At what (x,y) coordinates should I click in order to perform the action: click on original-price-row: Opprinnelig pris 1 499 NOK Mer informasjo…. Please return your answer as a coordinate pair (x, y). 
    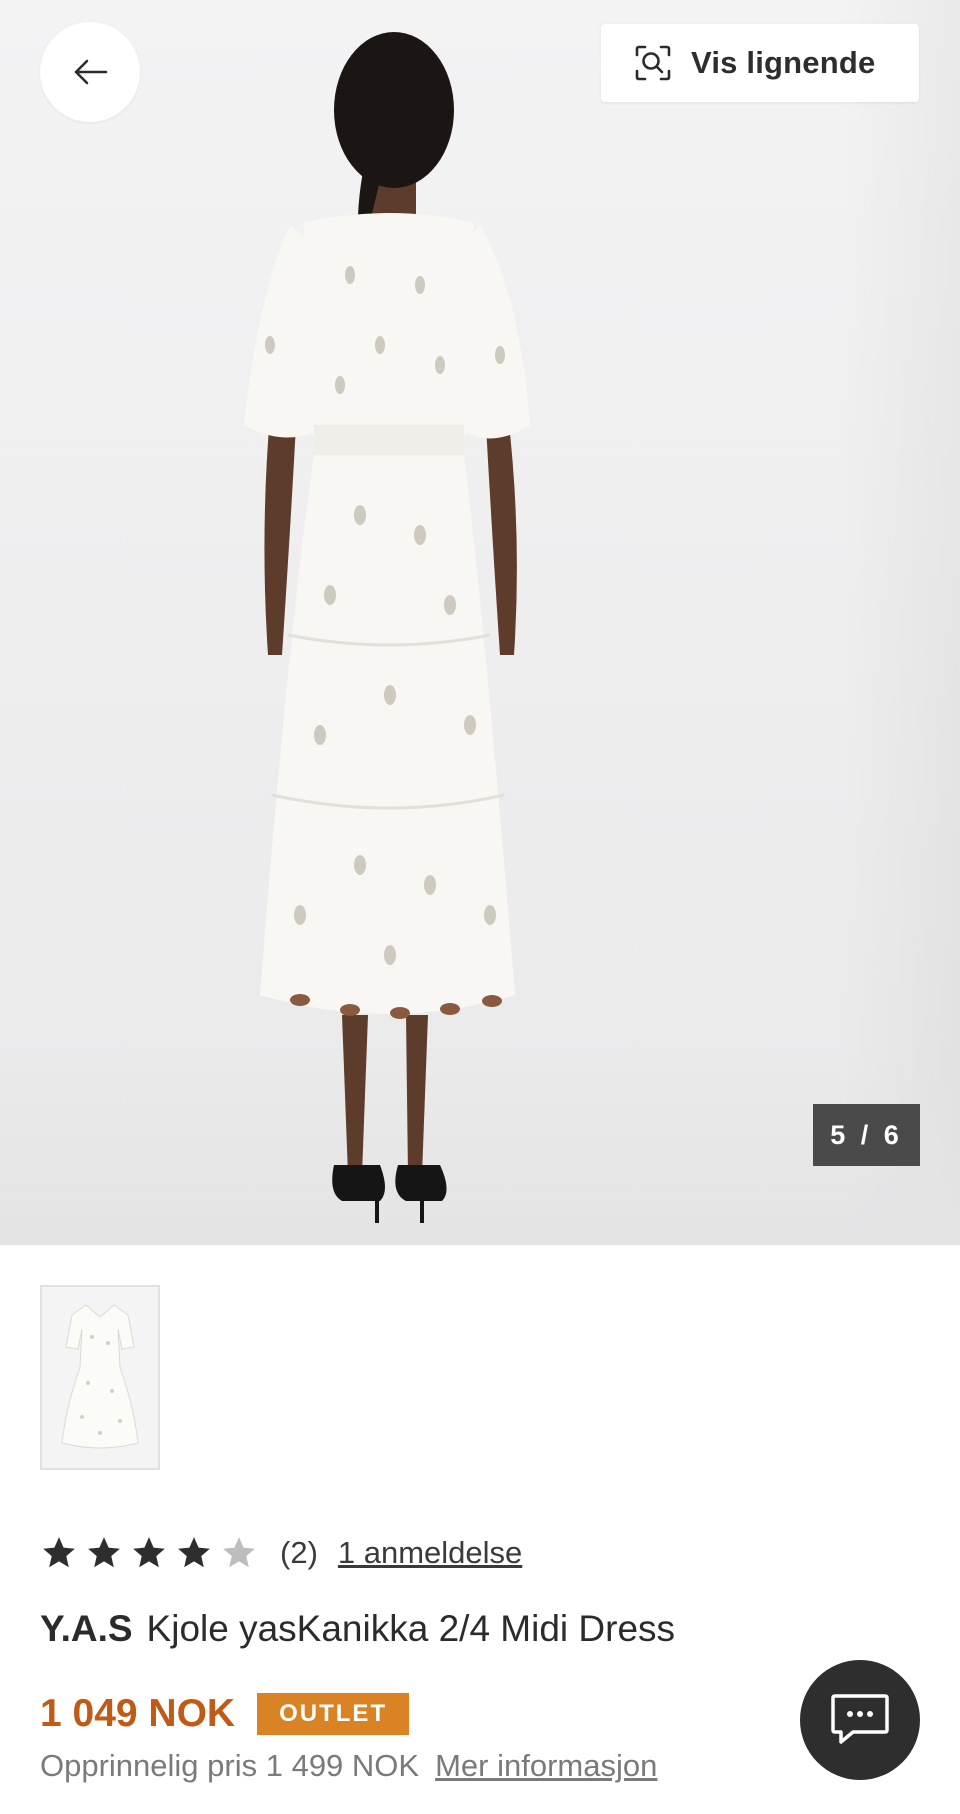
    Looking at the image, I should click on (348, 1766).